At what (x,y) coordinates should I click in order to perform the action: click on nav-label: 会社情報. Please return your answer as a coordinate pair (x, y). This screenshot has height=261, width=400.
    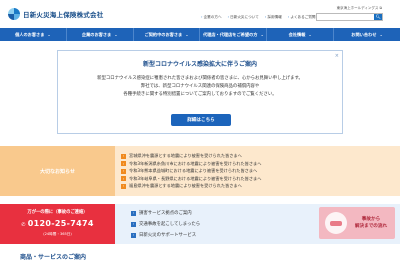
    Looking at the image, I should click on (297, 34).